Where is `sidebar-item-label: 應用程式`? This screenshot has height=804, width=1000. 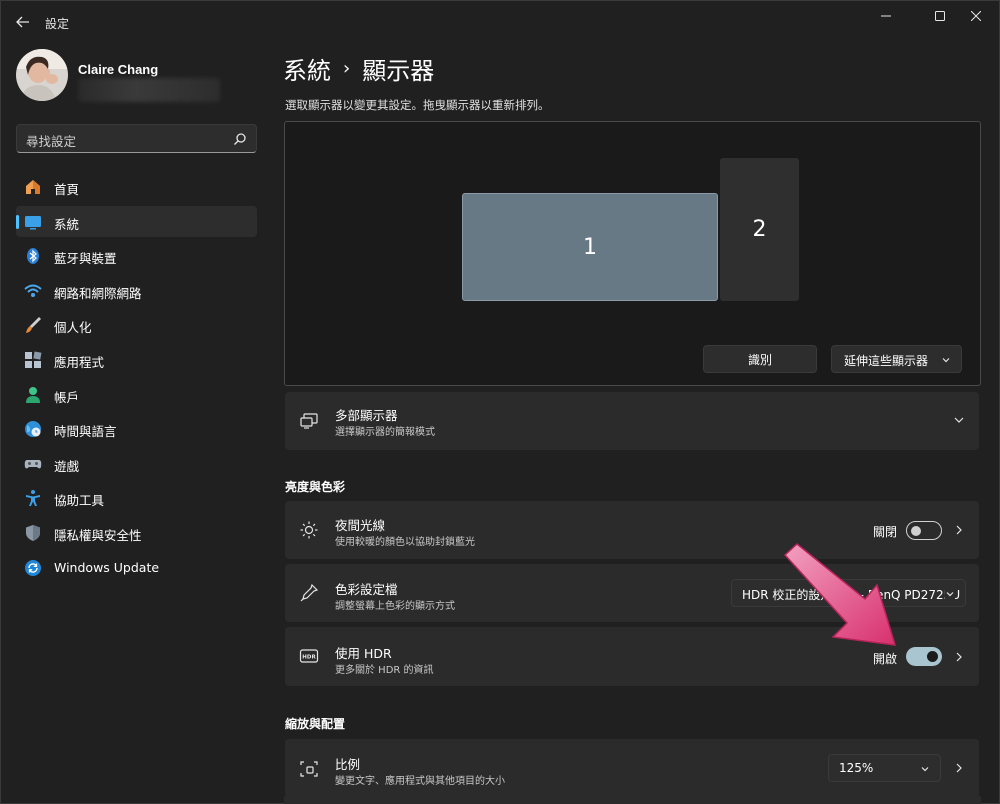
sidebar-item-label: 應用程式 is located at coordinates (79, 362).